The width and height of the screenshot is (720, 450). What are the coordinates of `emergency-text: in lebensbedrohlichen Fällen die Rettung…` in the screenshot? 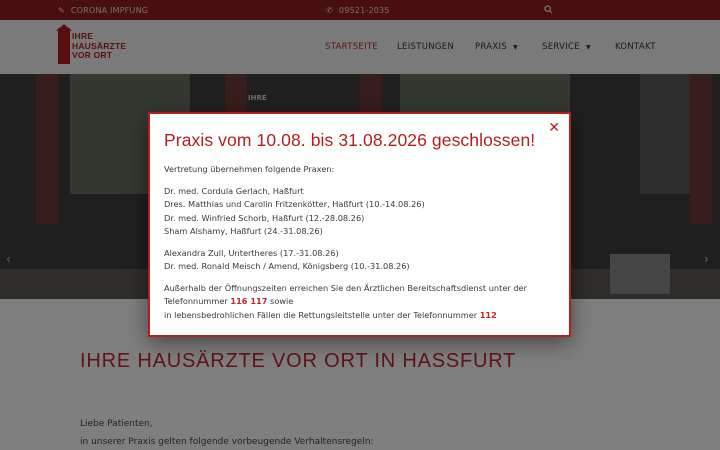 It's located at (321, 314).